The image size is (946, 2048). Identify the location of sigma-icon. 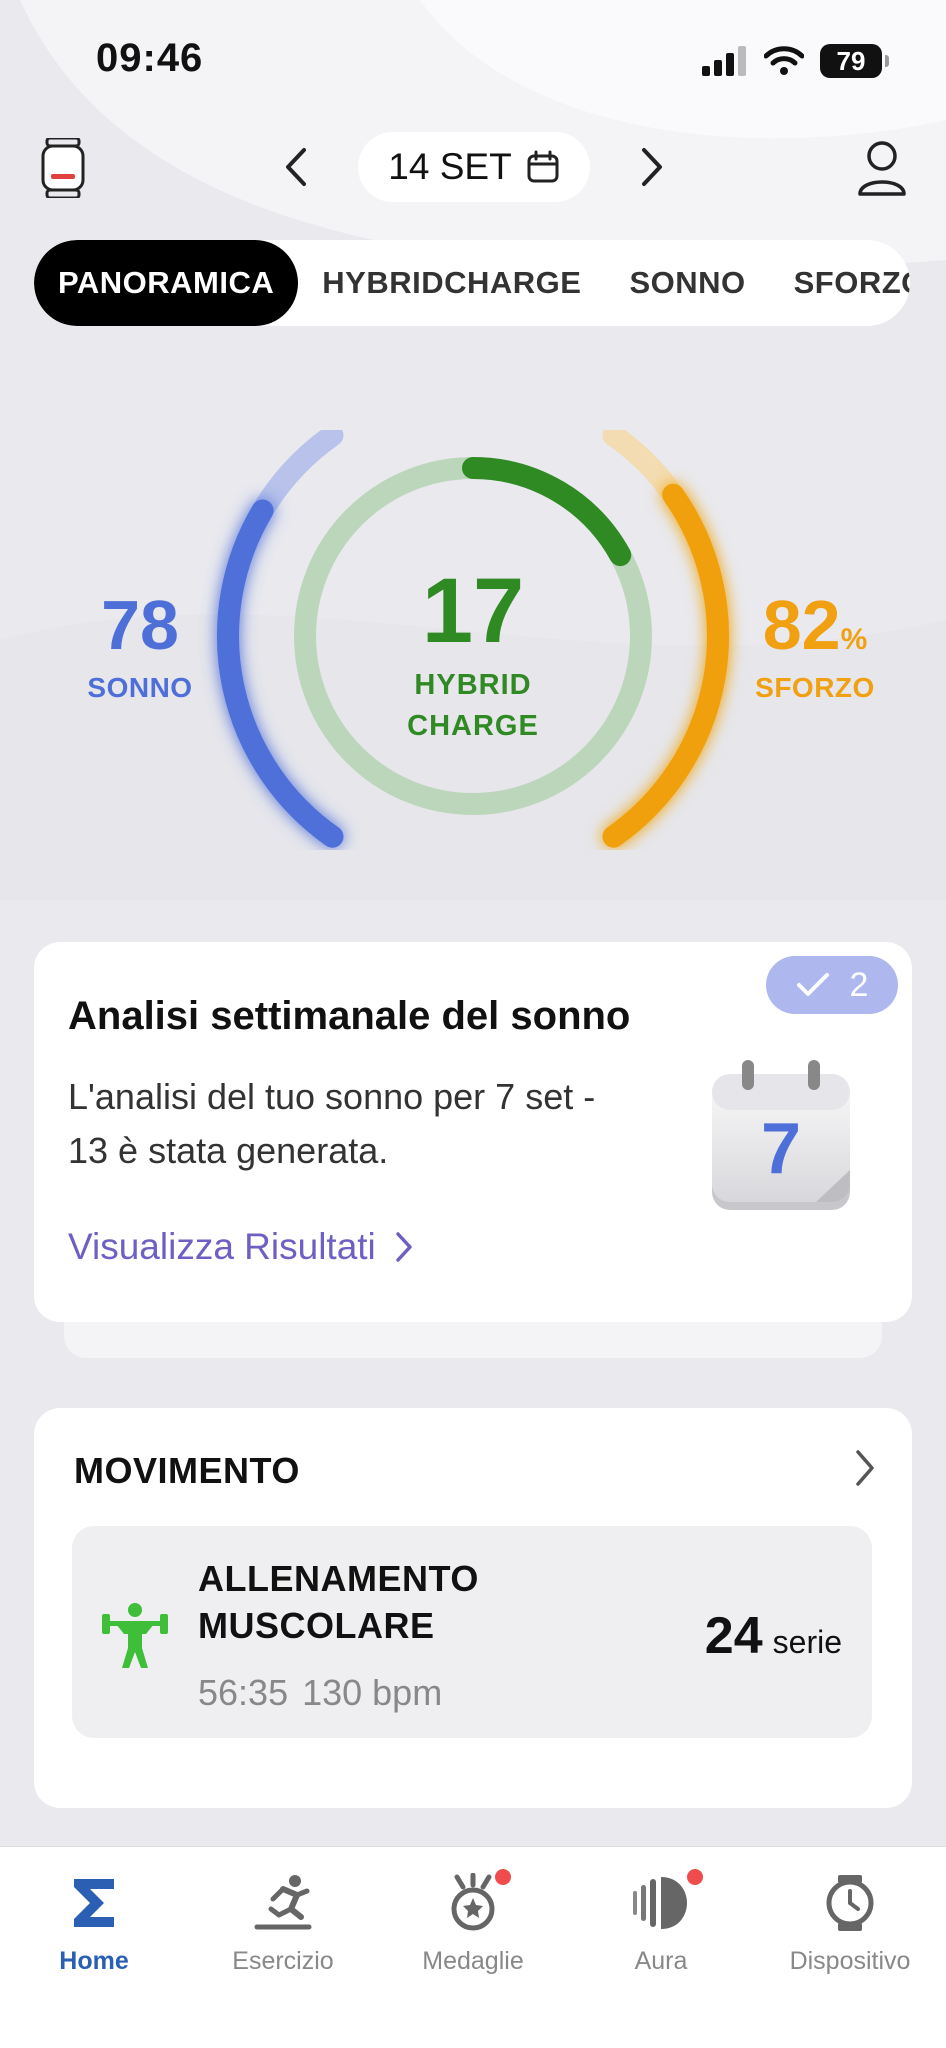
(94, 1903).